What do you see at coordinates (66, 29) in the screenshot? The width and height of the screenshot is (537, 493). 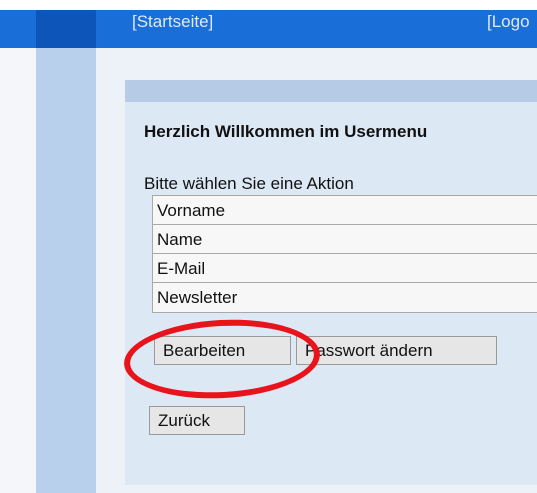 I see `topbar-accent-block` at bounding box center [66, 29].